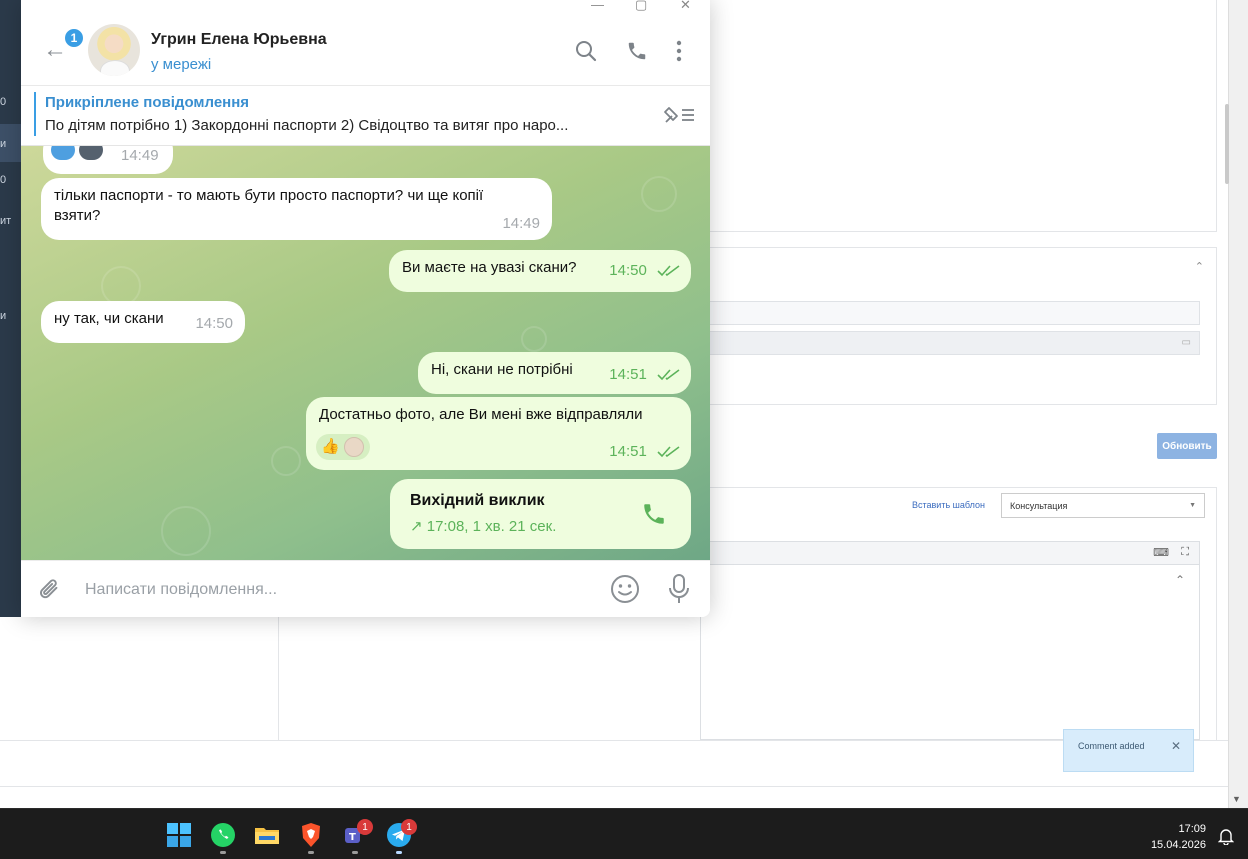 The image size is (1248, 859). What do you see at coordinates (63, 153) in the screenshot?
I see `reaction-chip` at bounding box center [63, 153].